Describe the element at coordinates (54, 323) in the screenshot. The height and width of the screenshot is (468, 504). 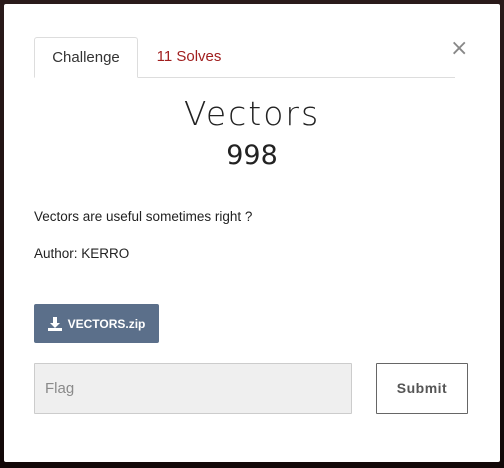
I see `download-icon` at that location.